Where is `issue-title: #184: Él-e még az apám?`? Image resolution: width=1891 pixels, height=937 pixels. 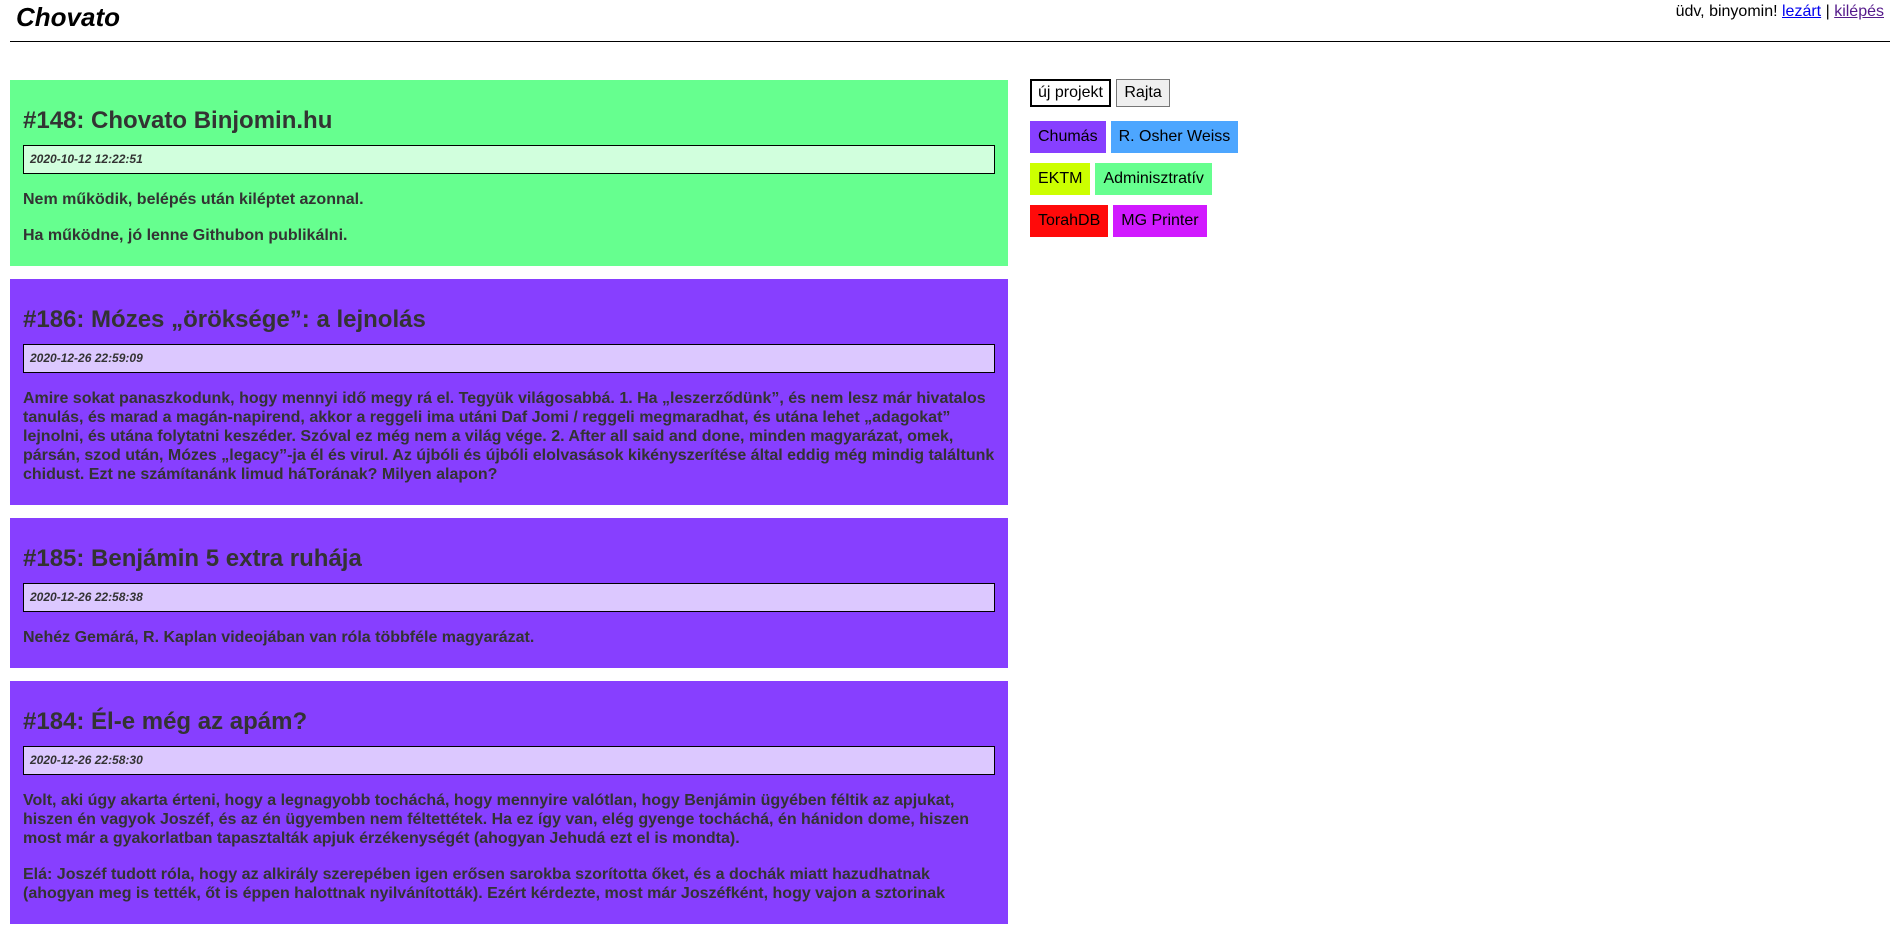 issue-title: #184: Él-e még az apám? is located at coordinates (509, 721).